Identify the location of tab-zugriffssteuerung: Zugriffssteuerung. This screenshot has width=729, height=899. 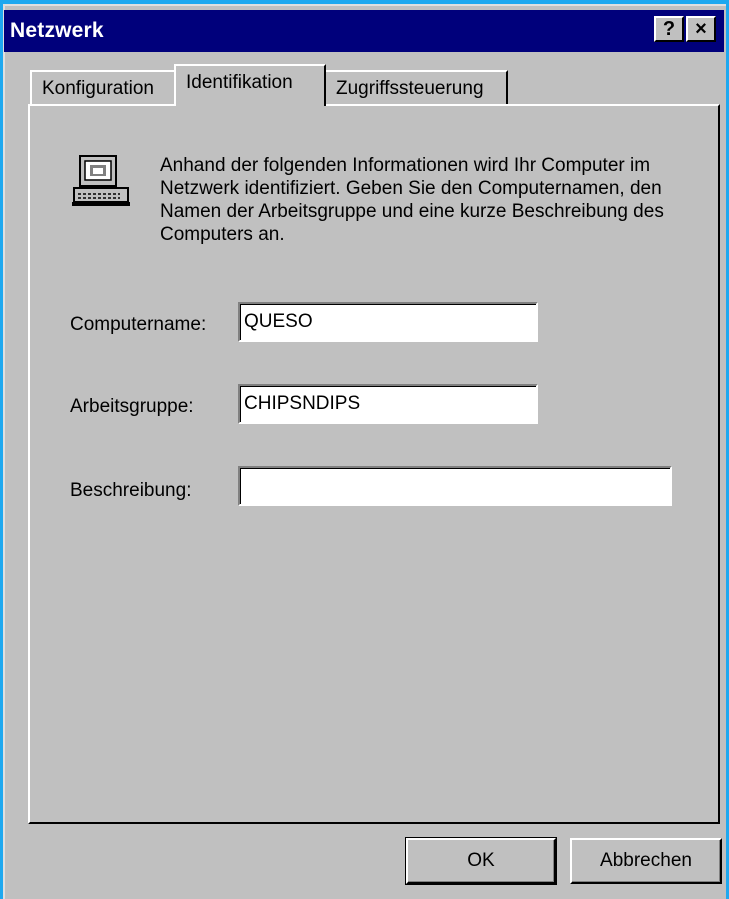
(416, 87).